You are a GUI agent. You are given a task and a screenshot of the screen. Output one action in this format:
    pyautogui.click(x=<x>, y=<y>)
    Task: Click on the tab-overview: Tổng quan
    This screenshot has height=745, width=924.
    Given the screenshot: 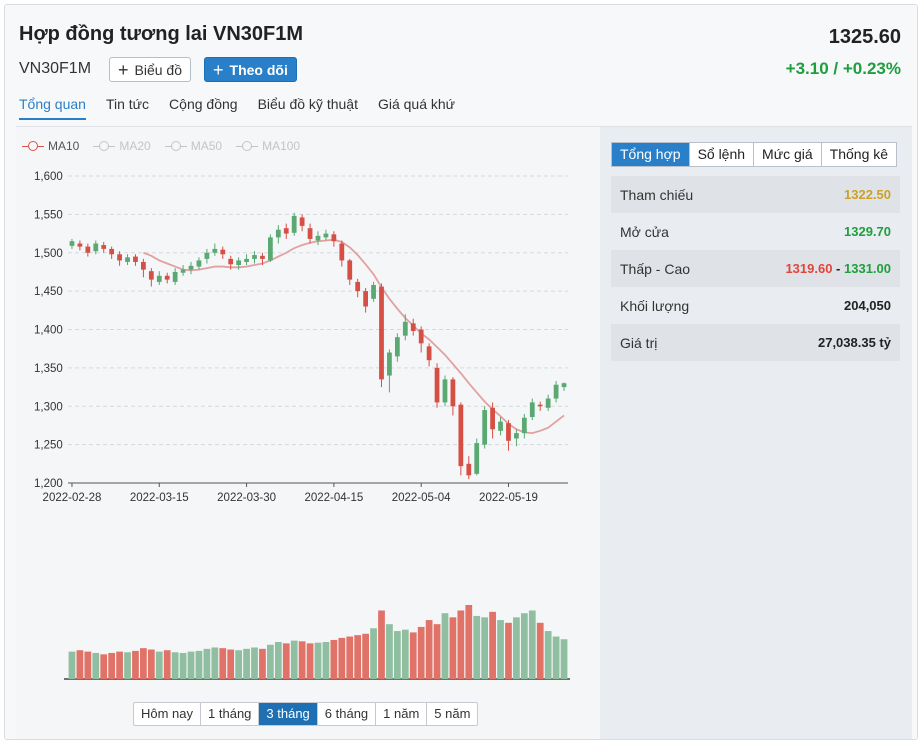 What is the action you would take?
    pyautogui.click(x=52, y=108)
    